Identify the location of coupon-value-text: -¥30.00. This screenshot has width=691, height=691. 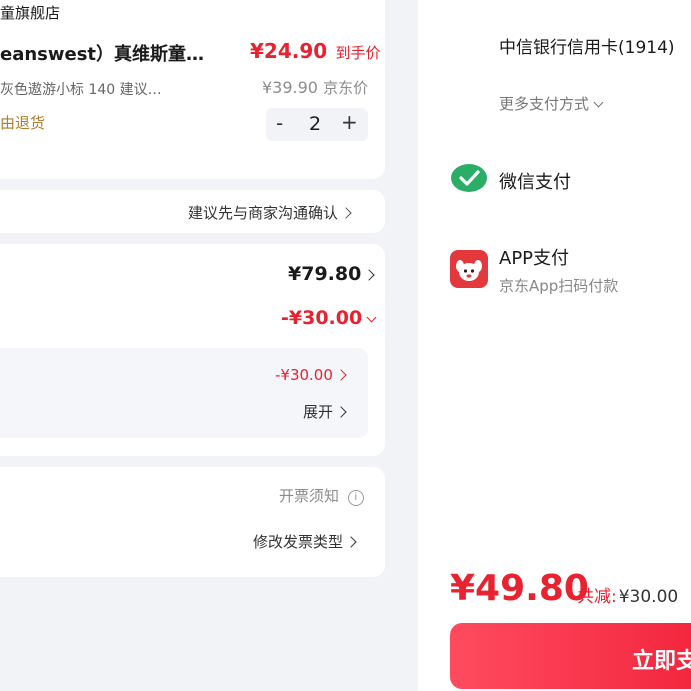
(304, 375).